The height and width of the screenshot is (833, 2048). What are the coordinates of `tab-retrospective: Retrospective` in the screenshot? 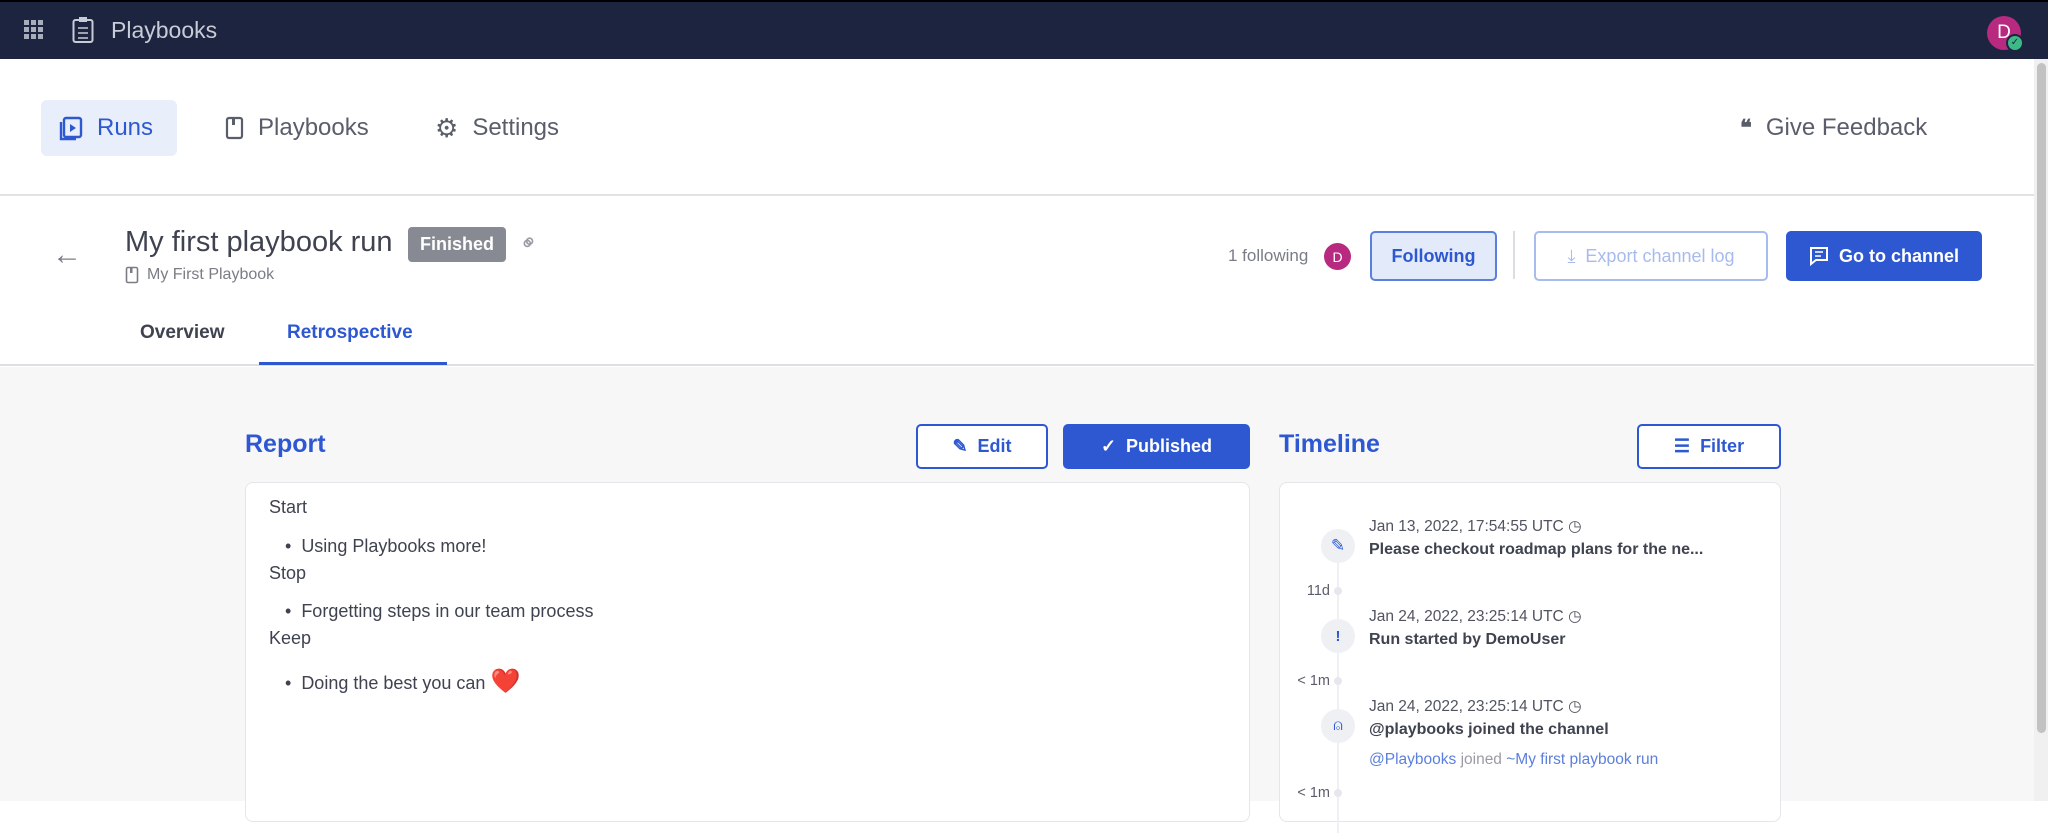 It's located at (350, 333).